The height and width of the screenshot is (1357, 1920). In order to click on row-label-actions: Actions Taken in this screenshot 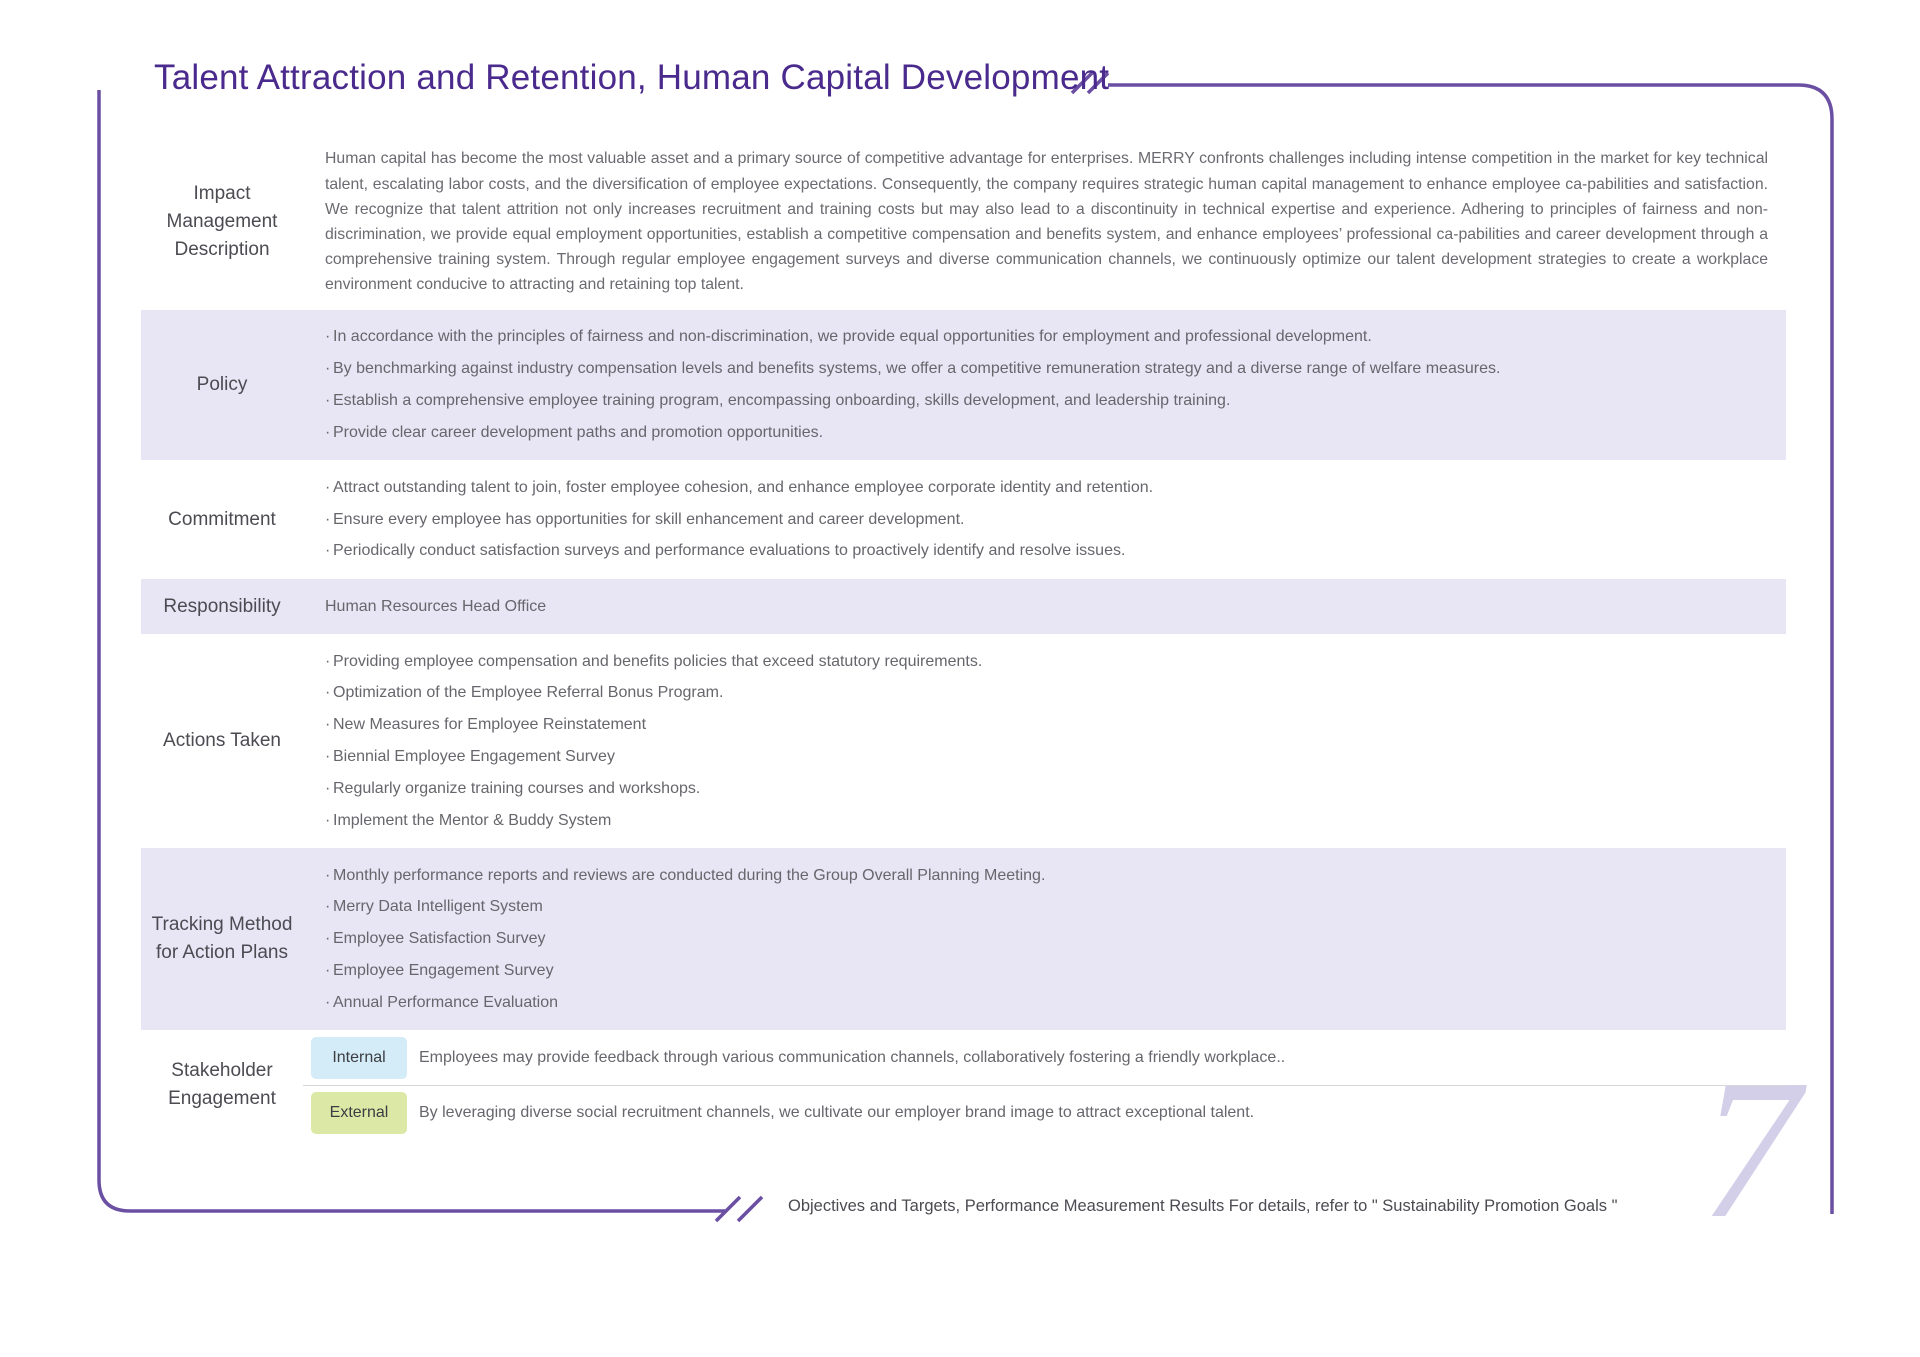, I will do `click(222, 740)`.